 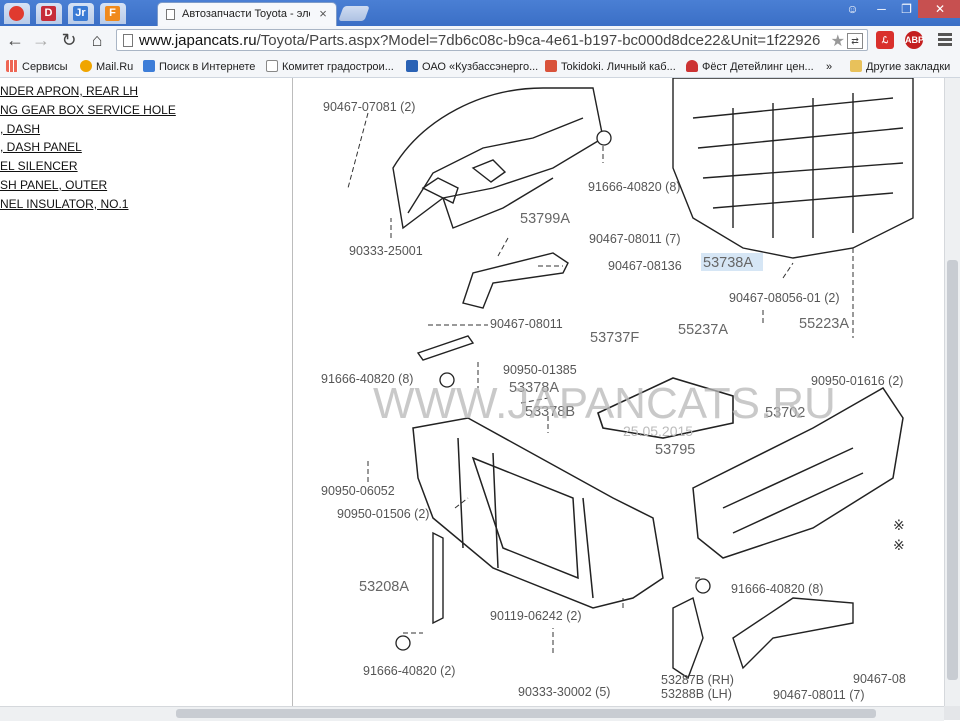 What do you see at coordinates (855, 41) in the screenshot?
I see `translate-icon: ⇄` at bounding box center [855, 41].